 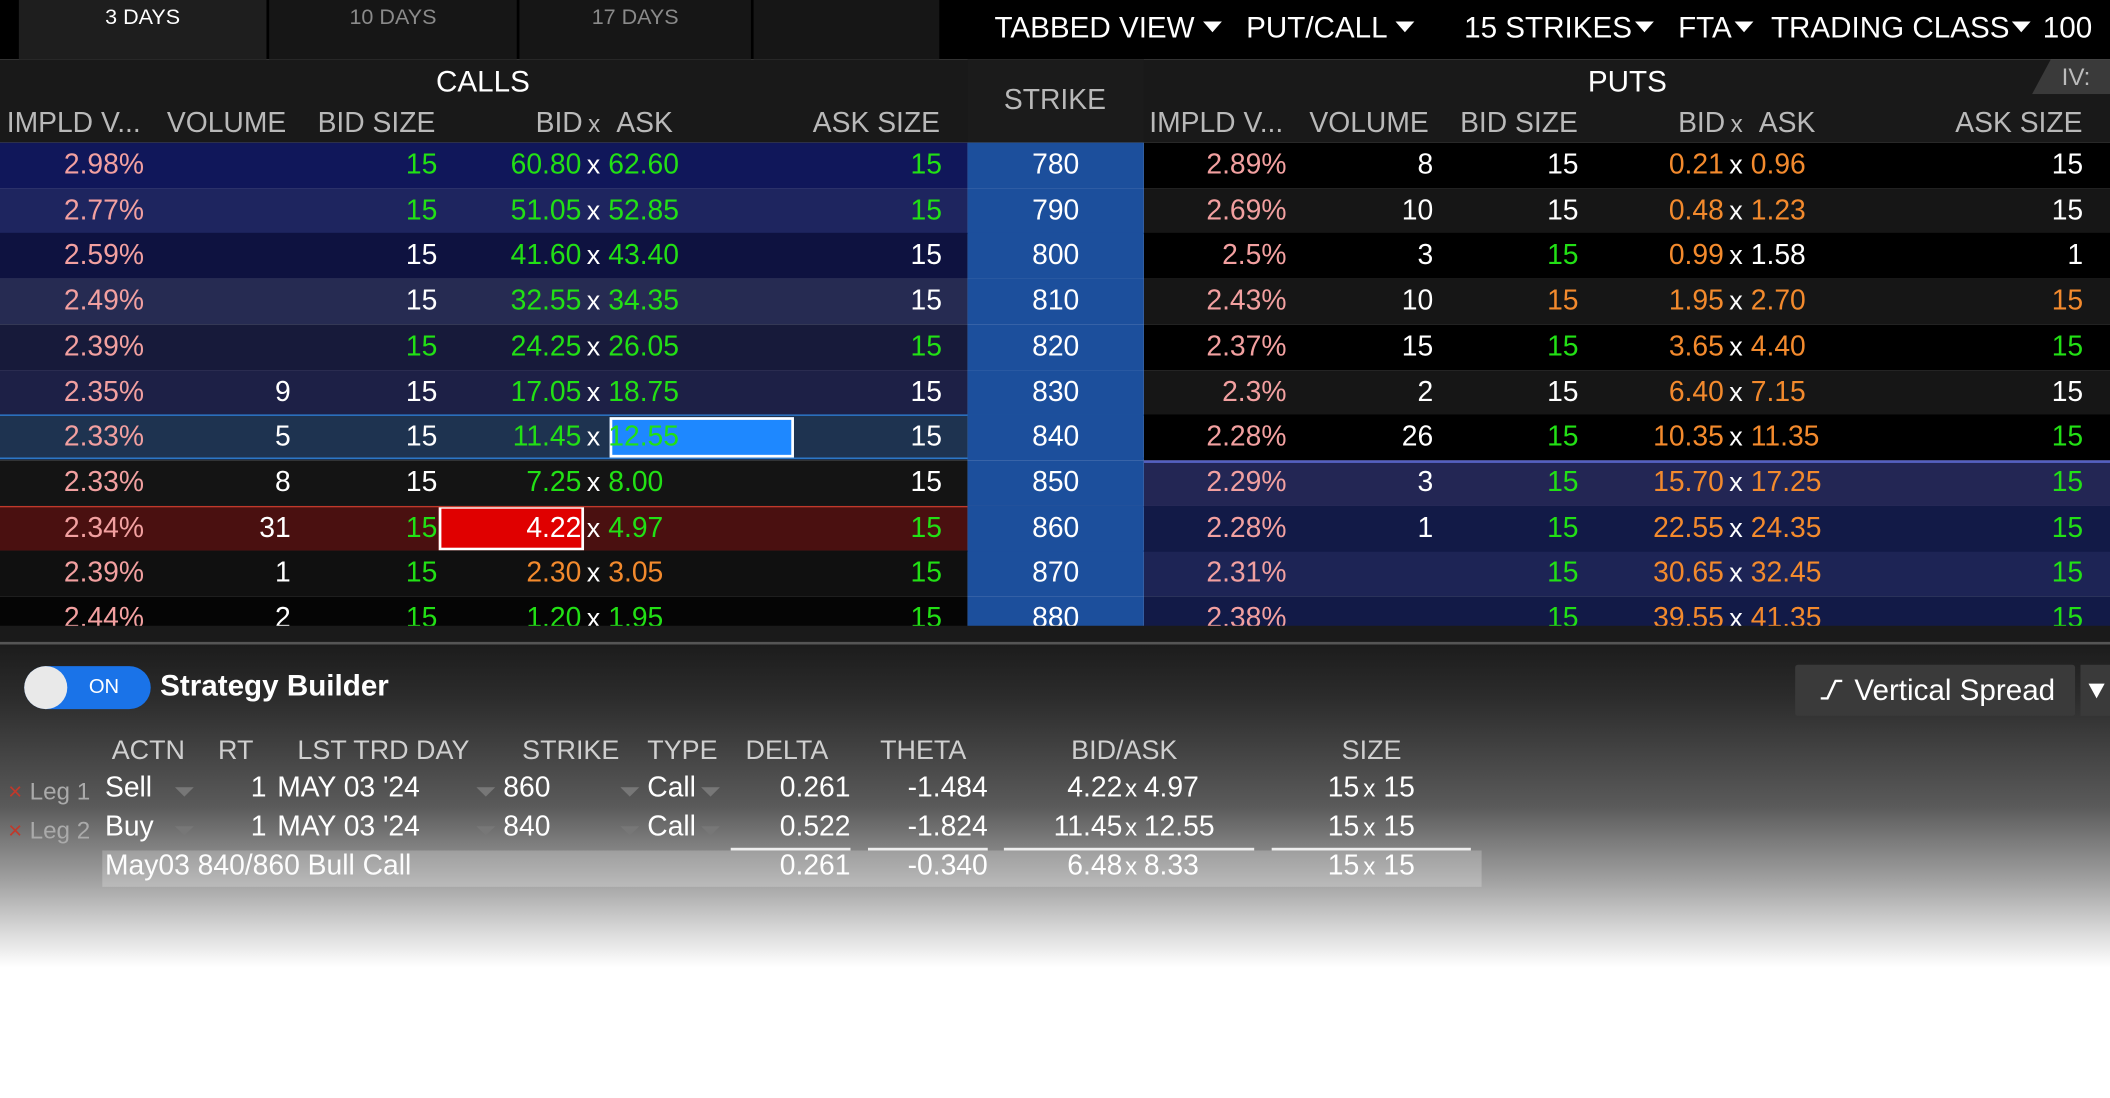 I want to click on call-bid-header: BID, so click(x=559, y=124).